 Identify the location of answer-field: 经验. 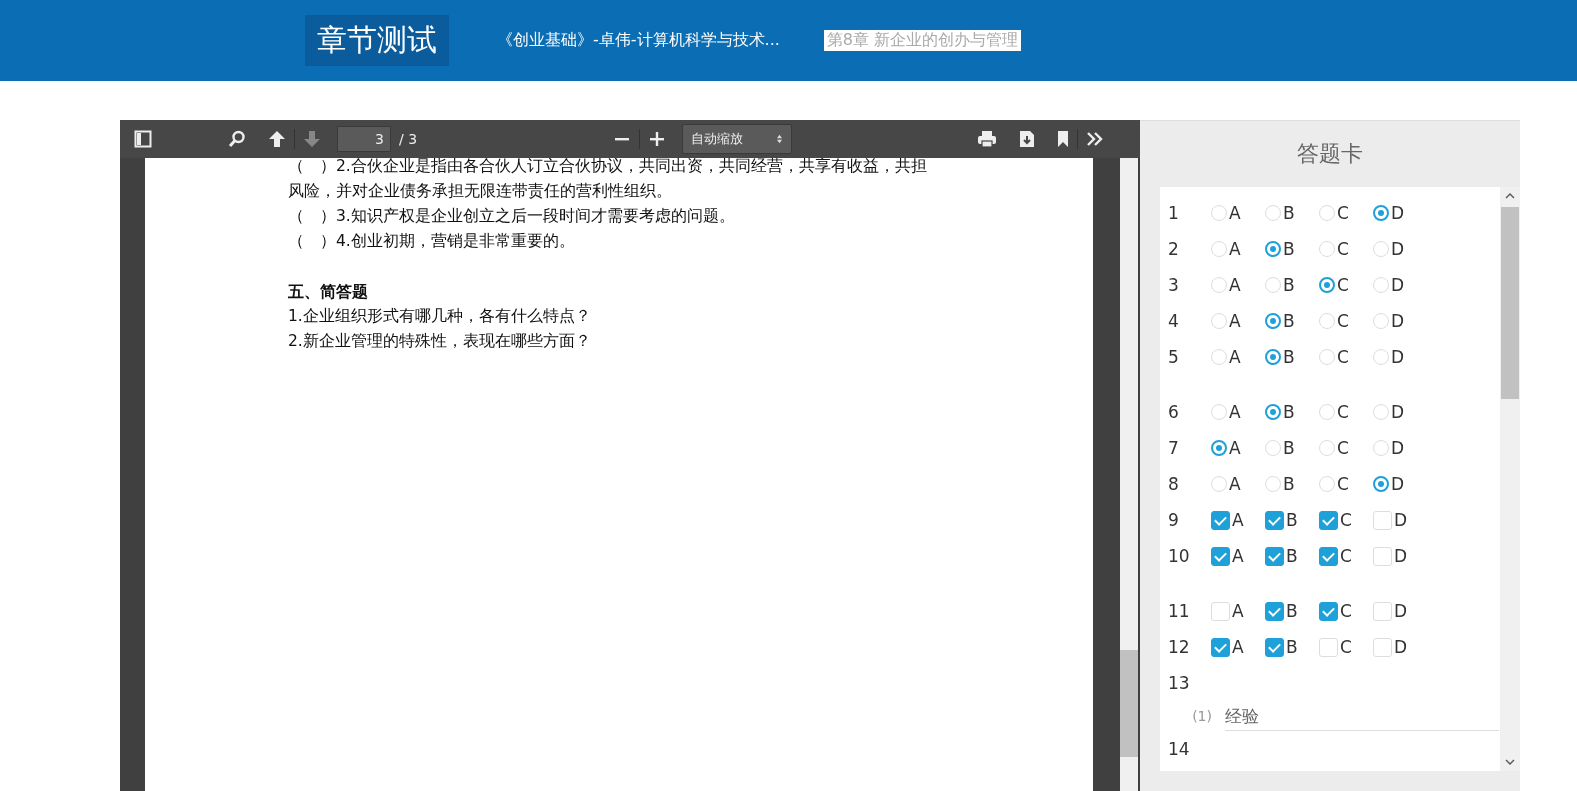
(1362, 716).